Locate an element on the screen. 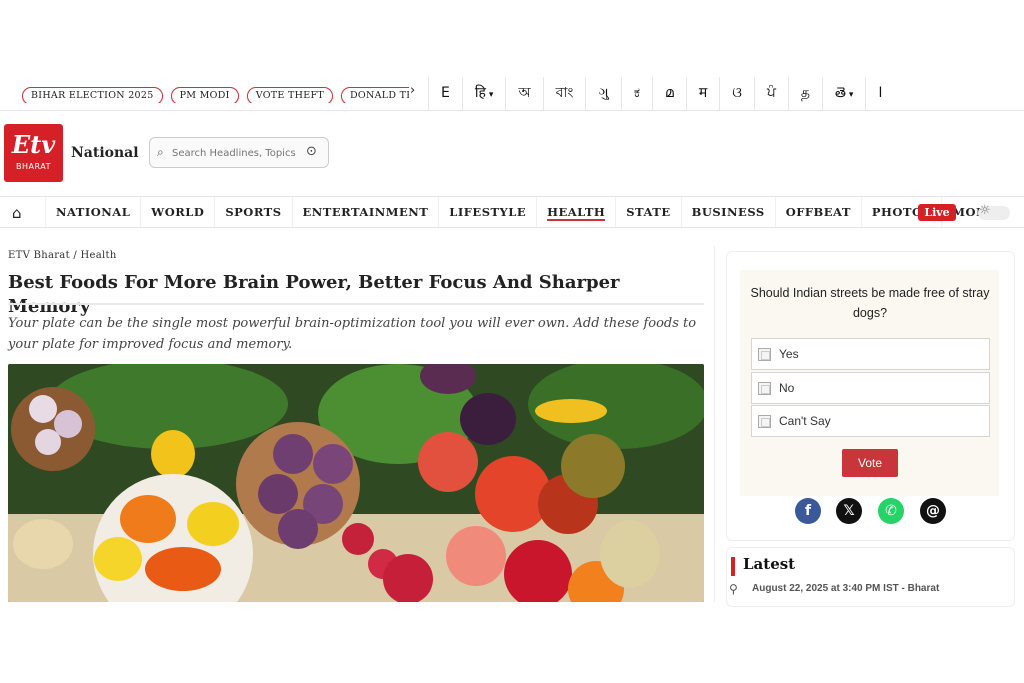 This screenshot has width=1024, height=683. vote-button: Vote is located at coordinates (870, 463).